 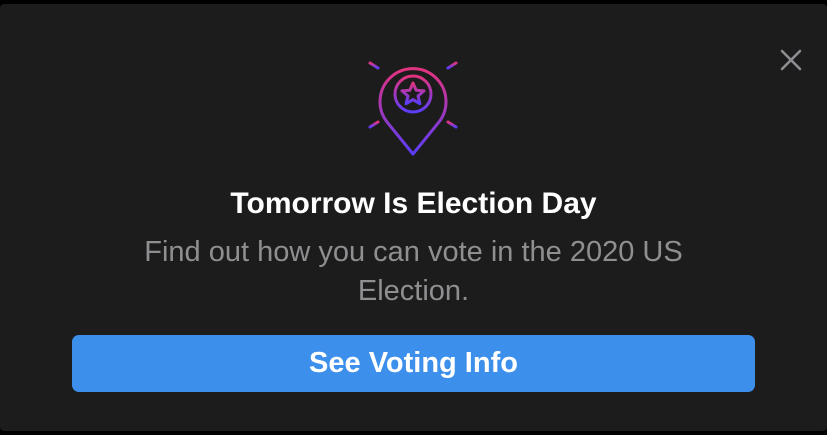 I want to click on close-button, so click(x=791, y=60).